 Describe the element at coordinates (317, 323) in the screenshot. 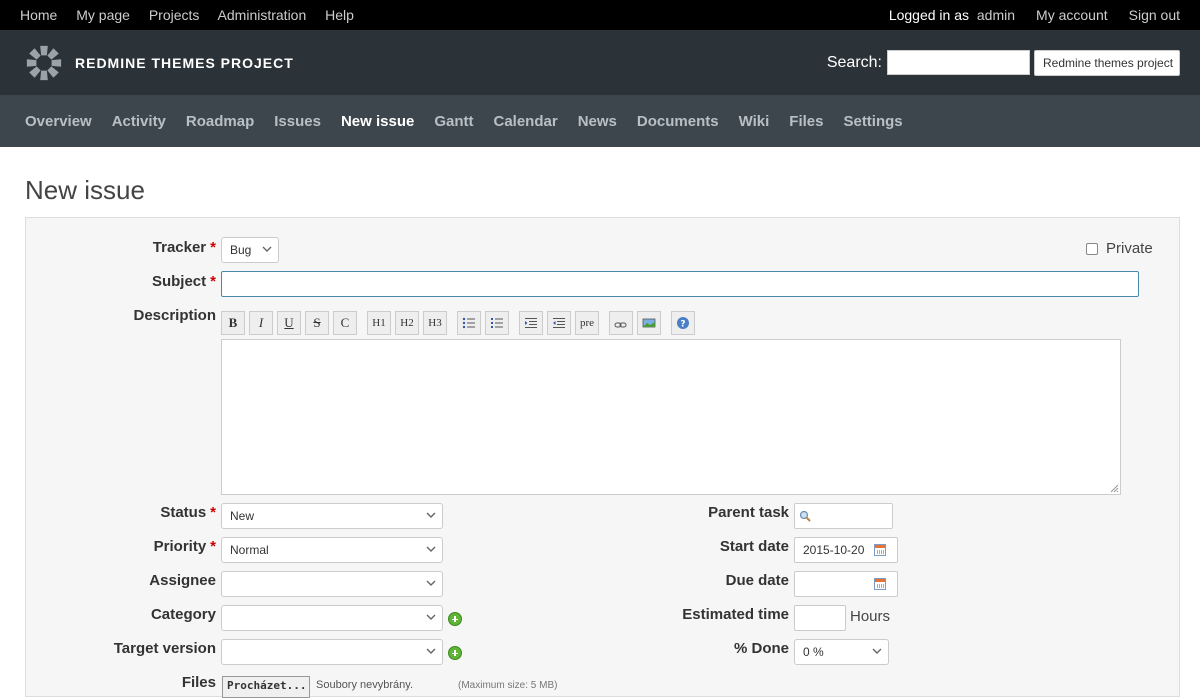

I see `strikethrough-button: S` at that location.